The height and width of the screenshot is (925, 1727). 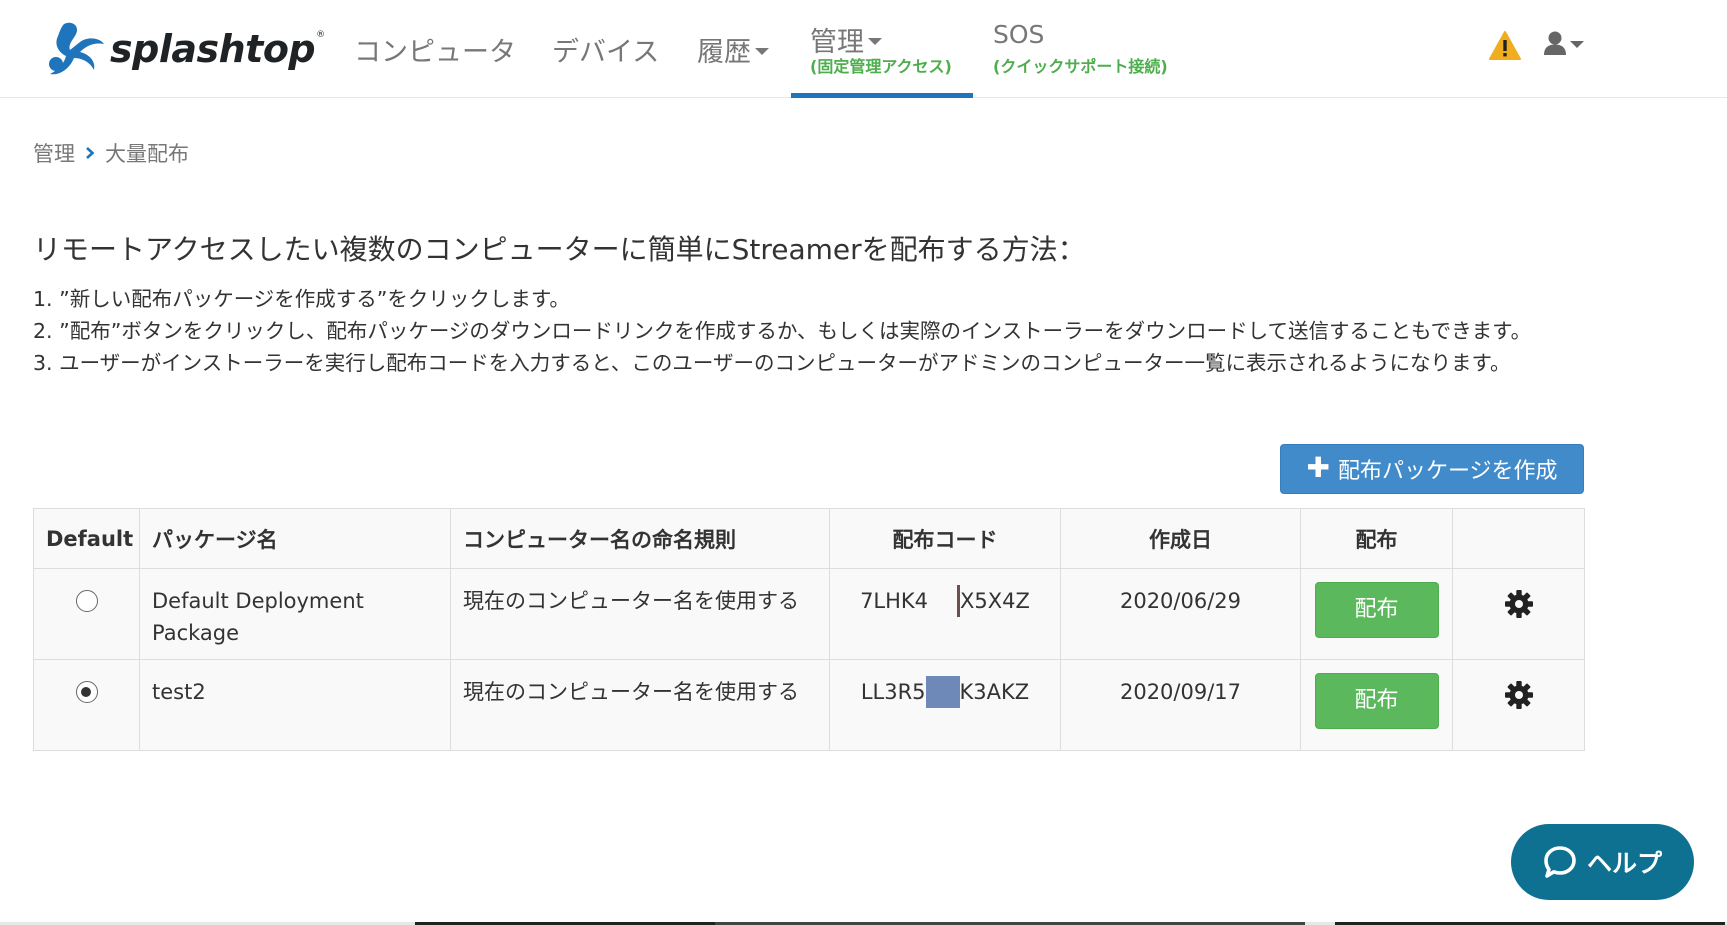 I want to click on col-header-default: Default, so click(x=86, y=538).